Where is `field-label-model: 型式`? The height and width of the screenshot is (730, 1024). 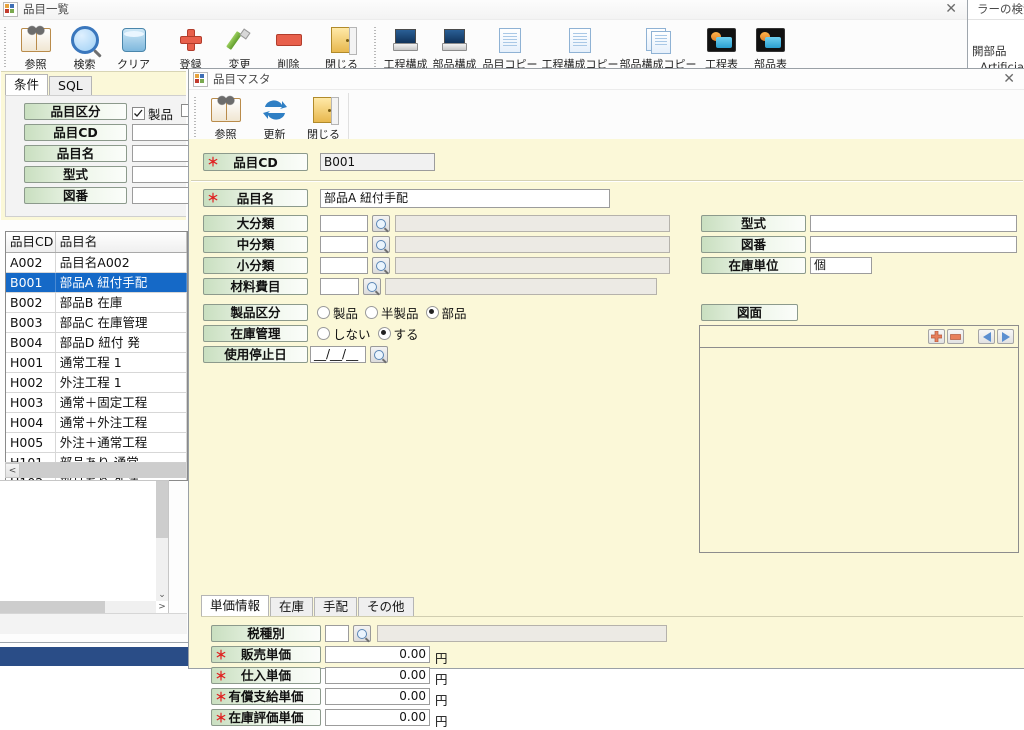 field-label-model: 型式 is located at coordinates (753, 223).